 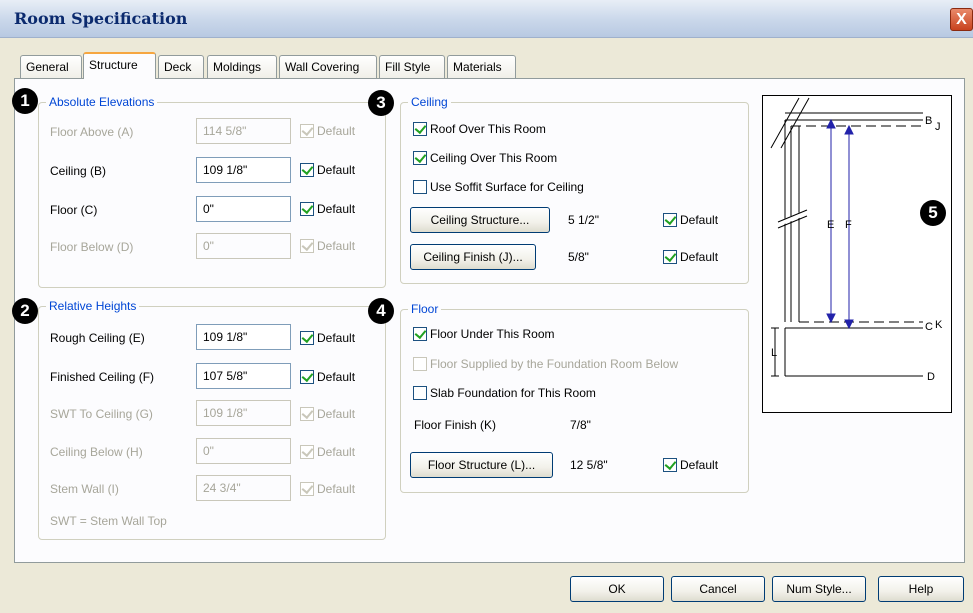 I want to click on finished-ceiling-field: 107 5/8", so click(x=243, y=376).